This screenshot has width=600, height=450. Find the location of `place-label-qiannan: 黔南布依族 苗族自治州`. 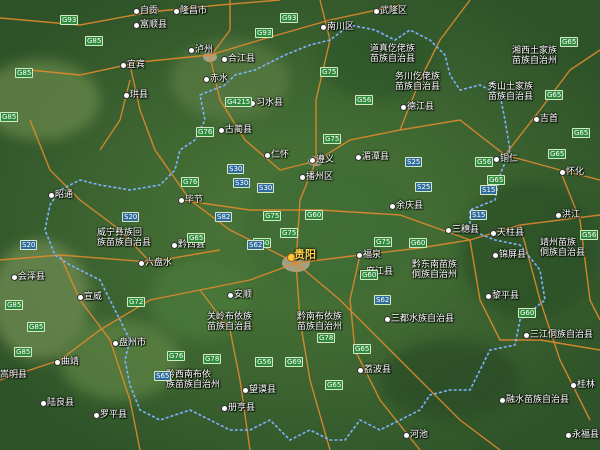

place-label-qiannan: 黔南布依族 苗族自治州 is located at coordinates (319, 322).